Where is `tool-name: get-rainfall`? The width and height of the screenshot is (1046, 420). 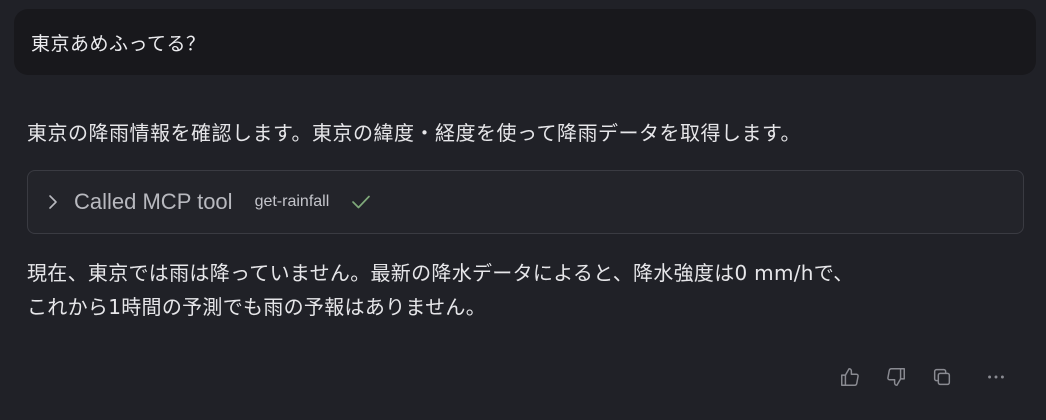 tool-name: get-rainfall is located at coordinates (292, 201).